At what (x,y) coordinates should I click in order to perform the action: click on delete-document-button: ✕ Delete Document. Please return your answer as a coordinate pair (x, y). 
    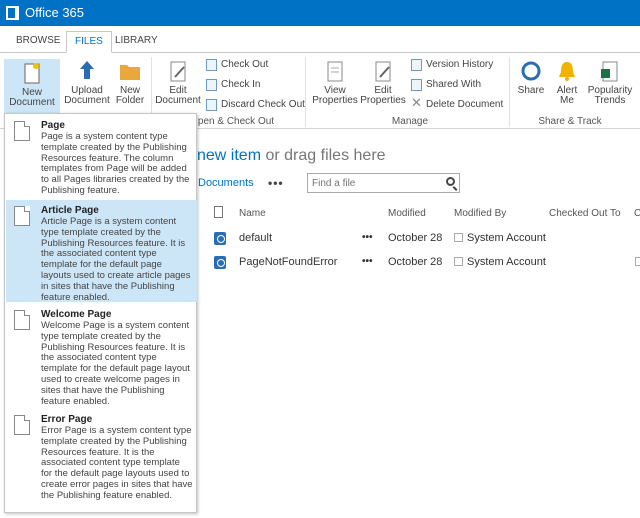
    Looking at the image, I should click on (457, 104).